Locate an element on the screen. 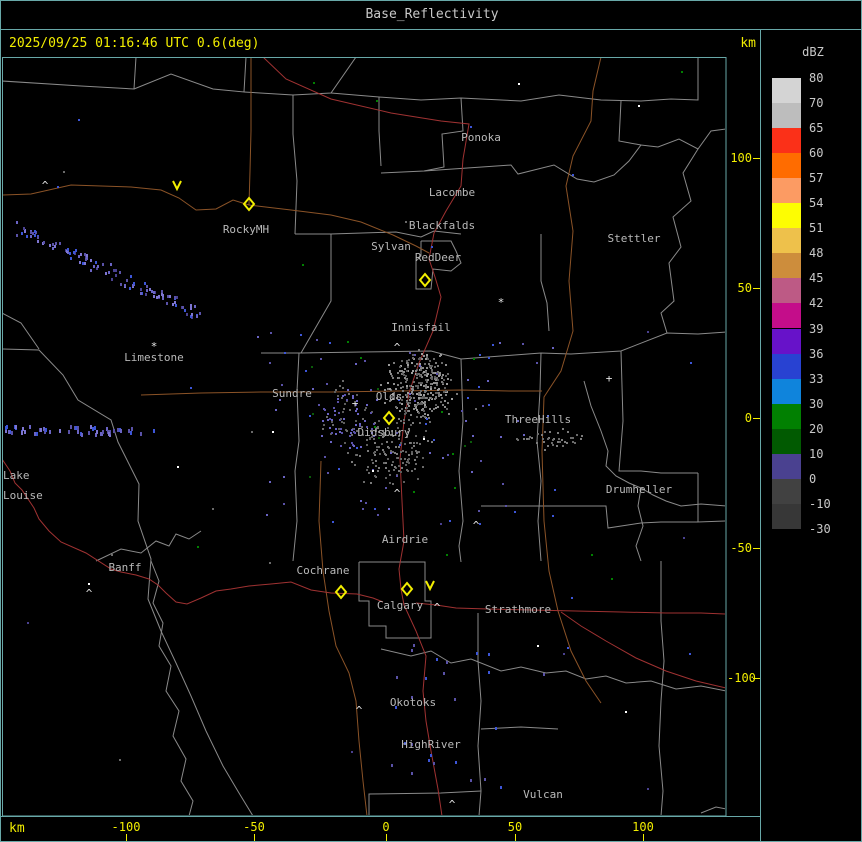 This screenshot has height=842, width=862. colorbar-tick-label: 10 is located at coordinates (816, 453).